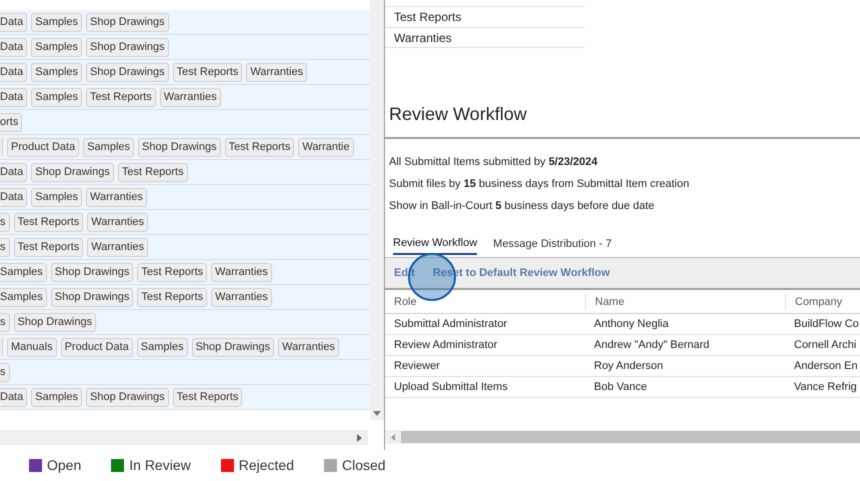 The width and height of the screenshot is (860, 481). What do you see at coordinates (266, 465) in the screenshot?
I see `legend-label: Rejected` at bounding box center [266, 465].